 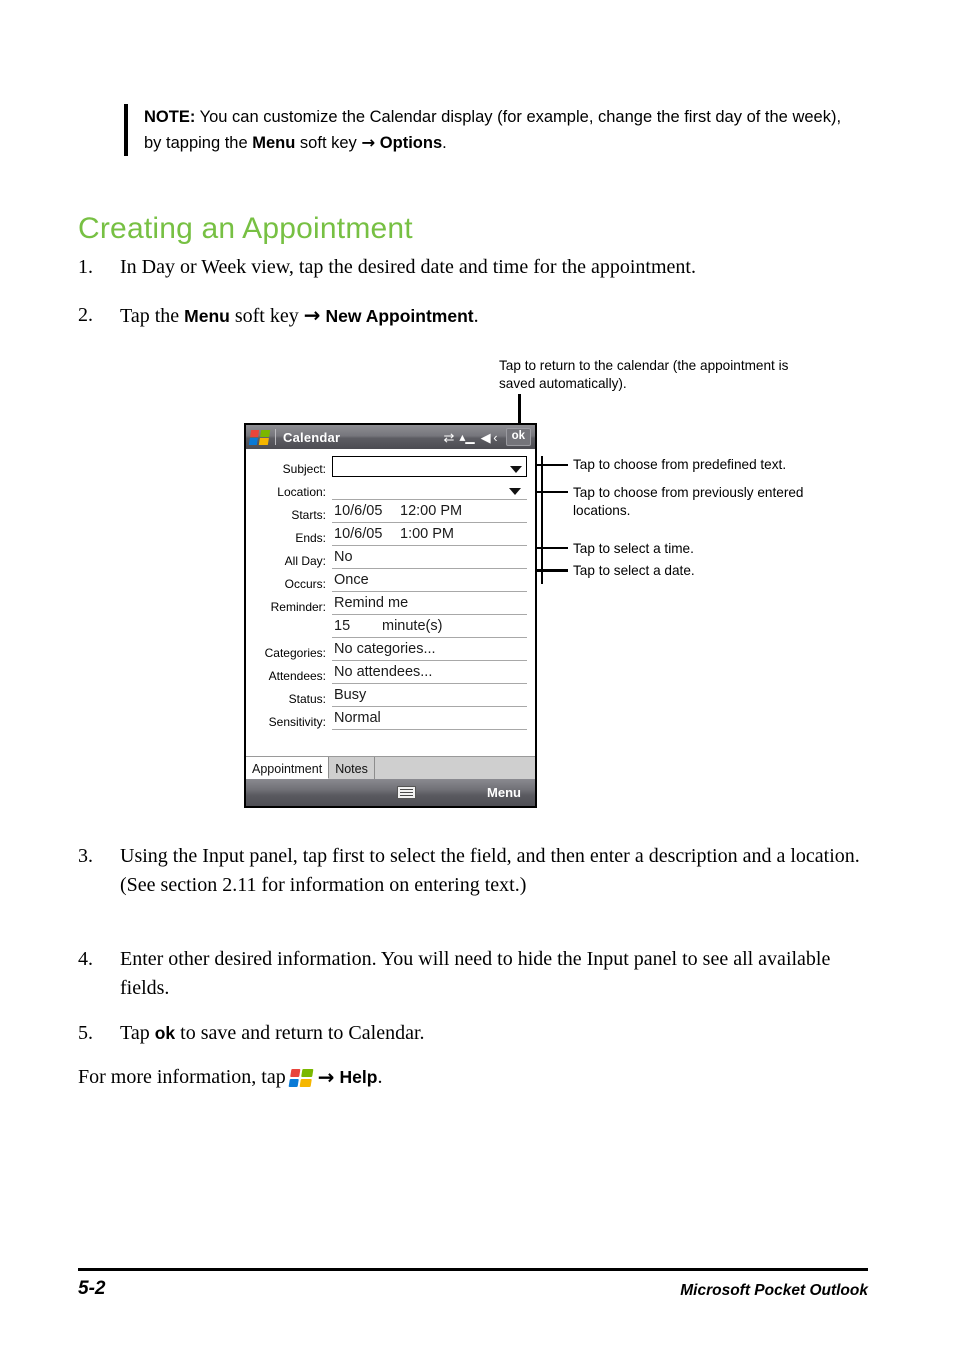 What do you see at coordinates (85, 267) in the screenshot?
I see `list-item-number: 1.` at bounding box center [85, 267].